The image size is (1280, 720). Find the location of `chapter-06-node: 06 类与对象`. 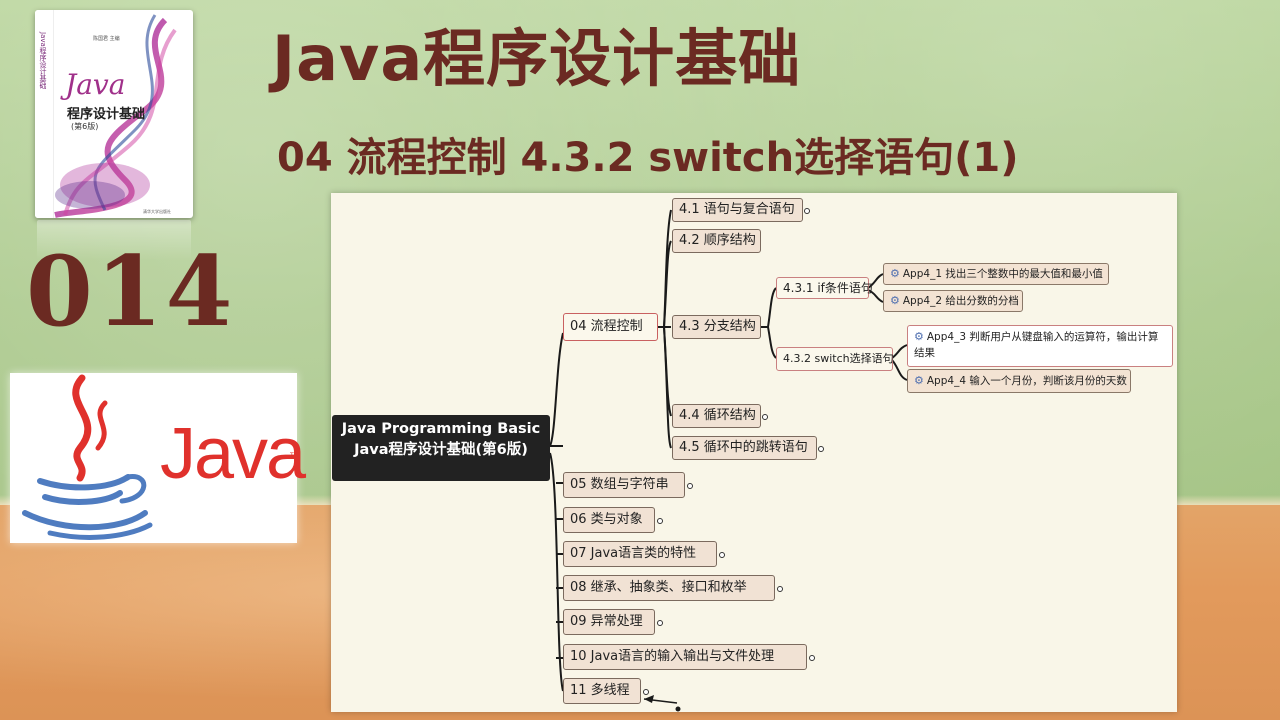

chapter-06-node: 06 类与对象 is located at coordinates (609, 520).